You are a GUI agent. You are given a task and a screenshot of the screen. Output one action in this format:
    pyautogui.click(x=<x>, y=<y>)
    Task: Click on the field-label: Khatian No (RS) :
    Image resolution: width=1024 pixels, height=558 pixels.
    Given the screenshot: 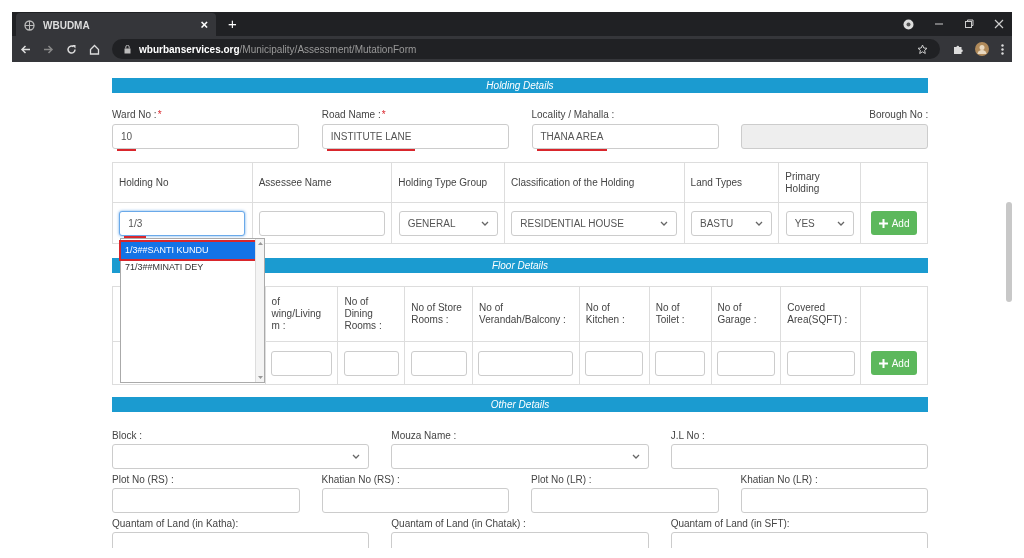 What is the action you would take?
    pyautogui.click(x=360, y=479)
    